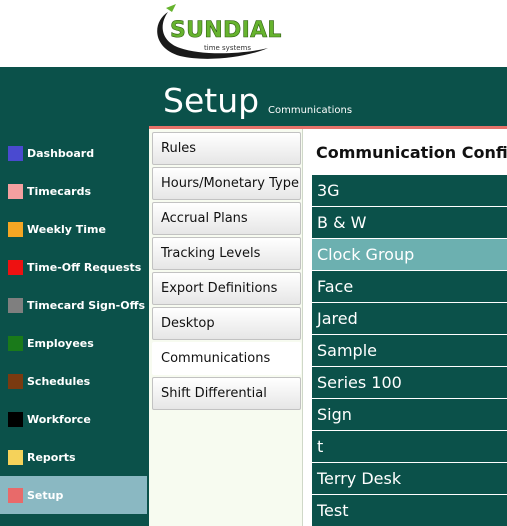  Describe the element at coordinates (409, 318) in the screenshot. I see `list-item: Jared` at that location.